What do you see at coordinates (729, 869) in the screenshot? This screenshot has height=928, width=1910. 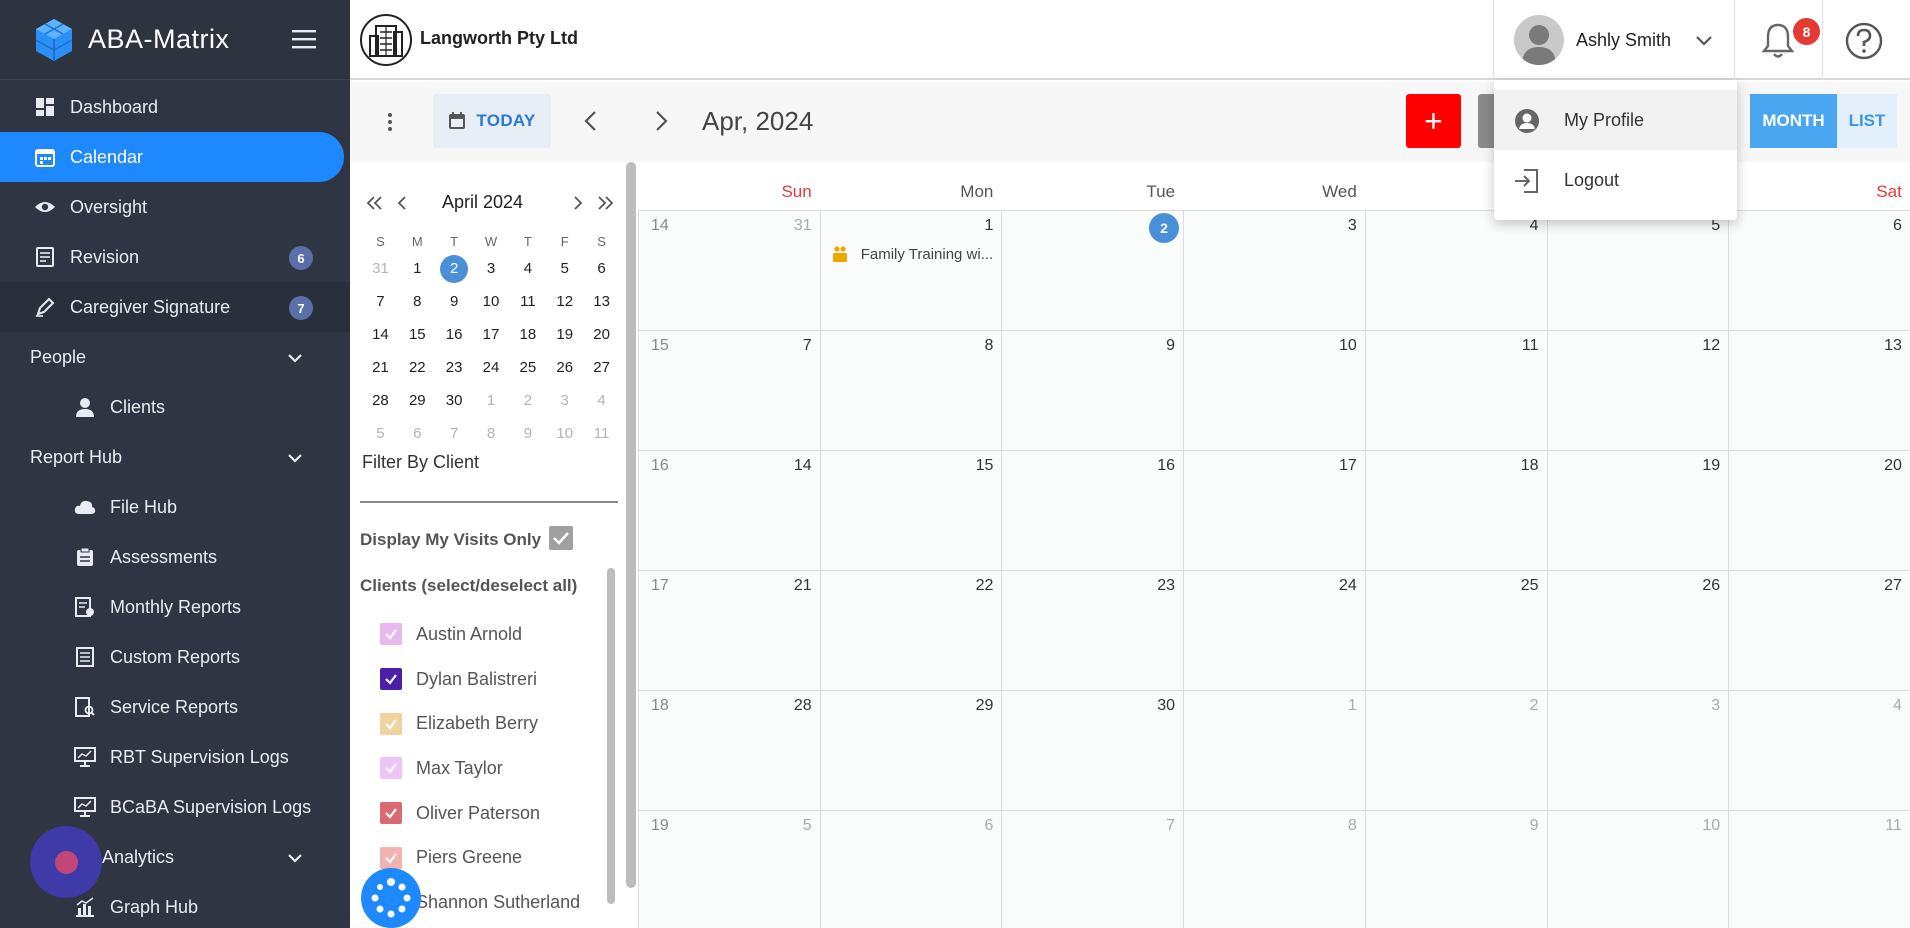 I see `calendar-day-cell: 19 5` at bounding box center [729, 869].